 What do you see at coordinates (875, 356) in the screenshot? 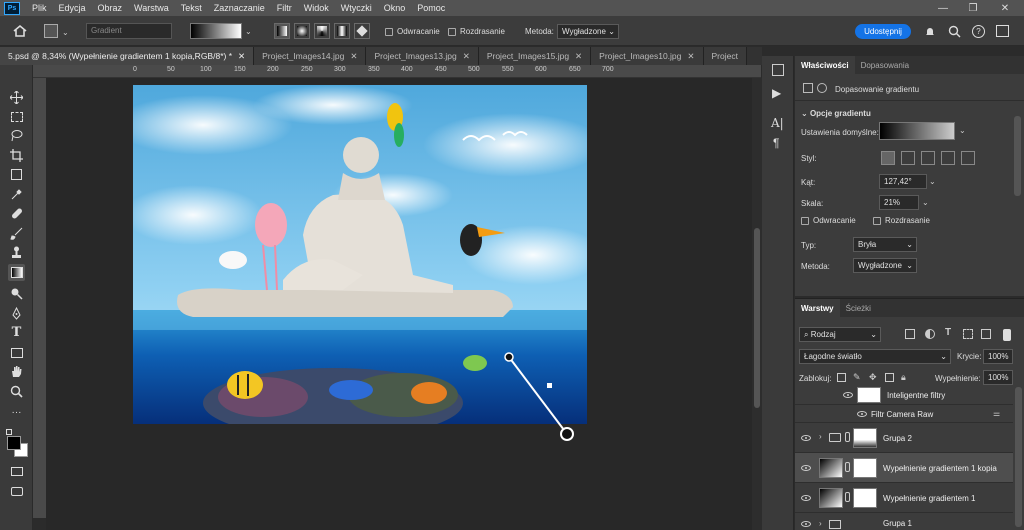
I see `blend-mode-dropdown: Łagodne światło ⌄` at bounding box center [875, 356].